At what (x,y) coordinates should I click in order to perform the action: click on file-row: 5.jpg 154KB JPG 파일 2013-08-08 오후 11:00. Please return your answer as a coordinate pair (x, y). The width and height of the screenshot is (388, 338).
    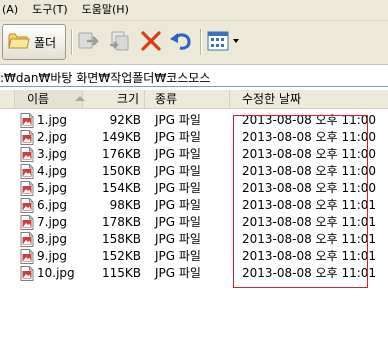
    Looking at the image, I should click on (194, 188).